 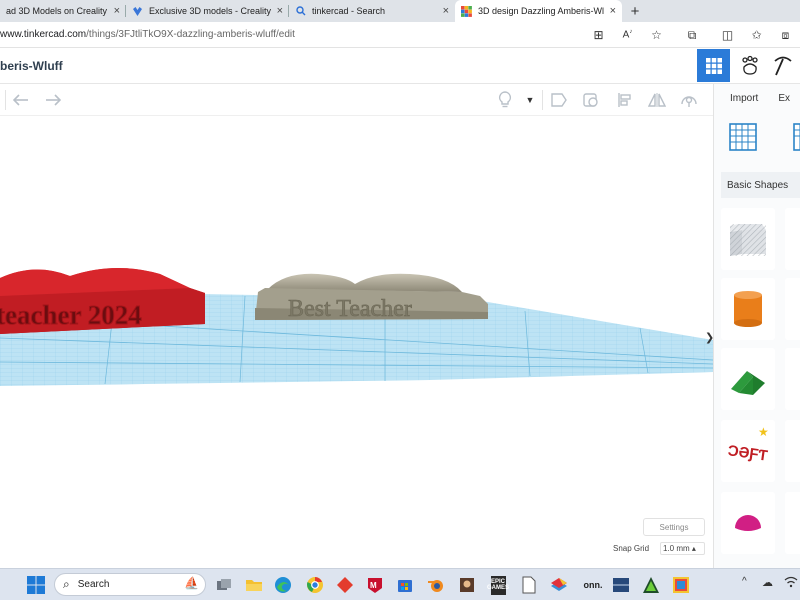 I want to click on epic-games-label: EPIC GAMES, so click(x=498, y=585).